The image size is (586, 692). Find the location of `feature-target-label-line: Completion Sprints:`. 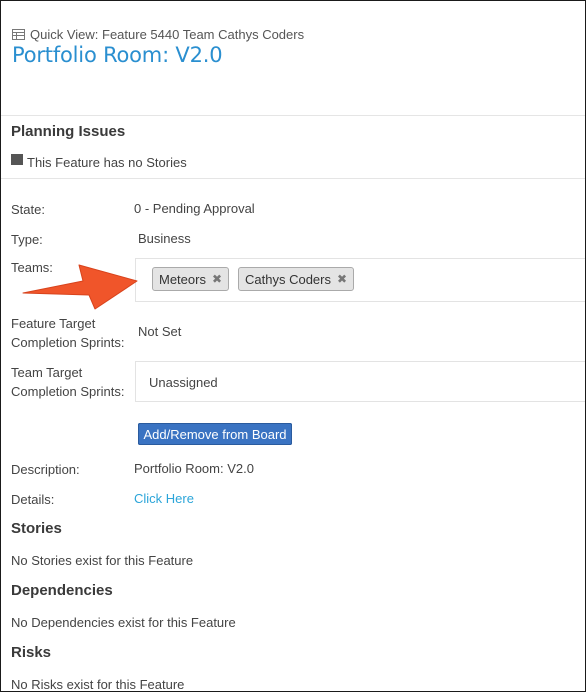

feature-target-label-line: Completion Sprints: is located at coordinates (68, 342).